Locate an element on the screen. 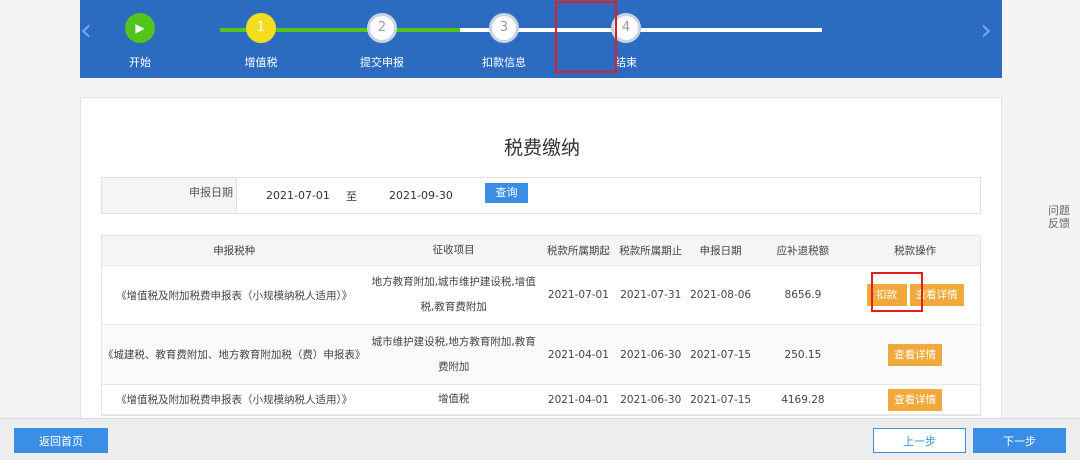  back-home-button: 返回首页 is located at coordinates (61, 440).